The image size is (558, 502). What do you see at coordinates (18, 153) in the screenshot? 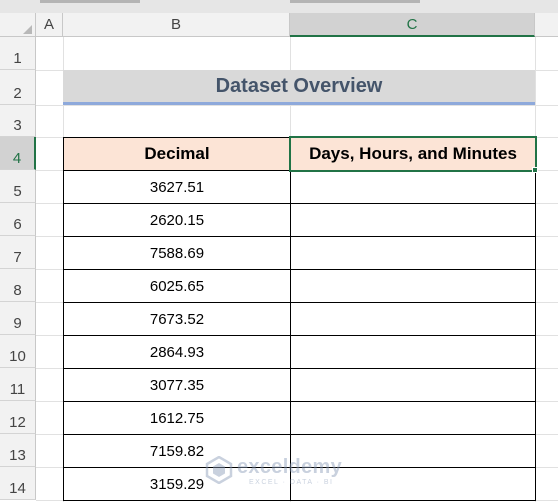
I see `row-header-4: 4` at bounding box center [18, 153].